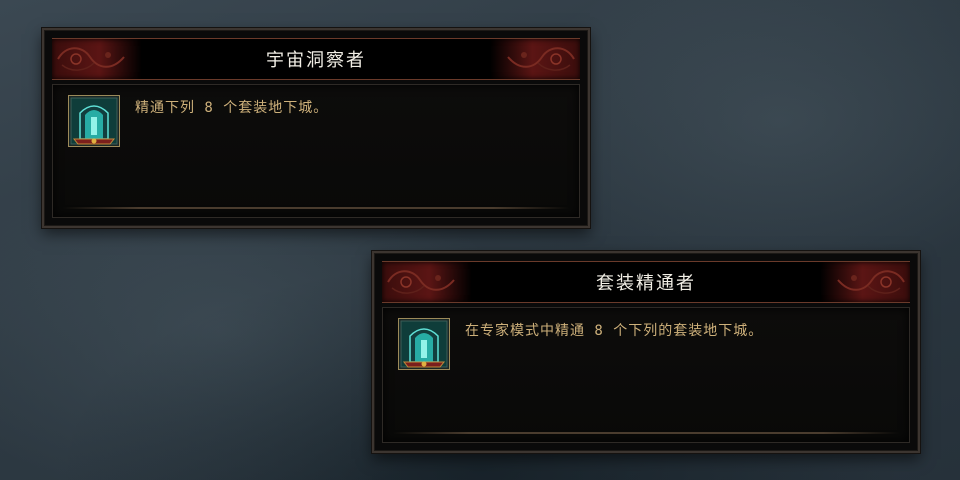 The height and width of the screenshot is (480, 960). I want to click on achievement-description: 精通下列 8 个套装地下城。, so click(232, 108).